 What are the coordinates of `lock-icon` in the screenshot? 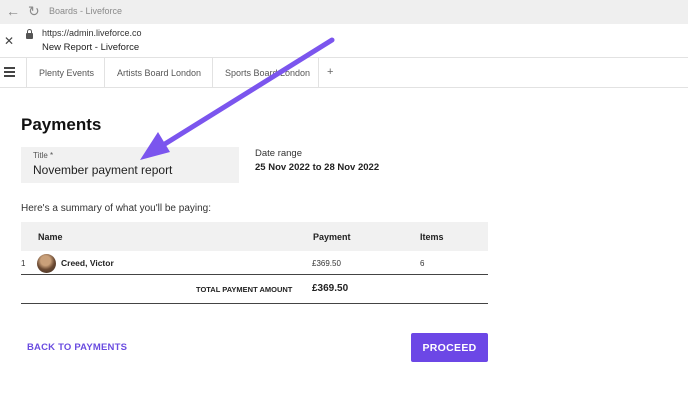 It's located at (29, 34).